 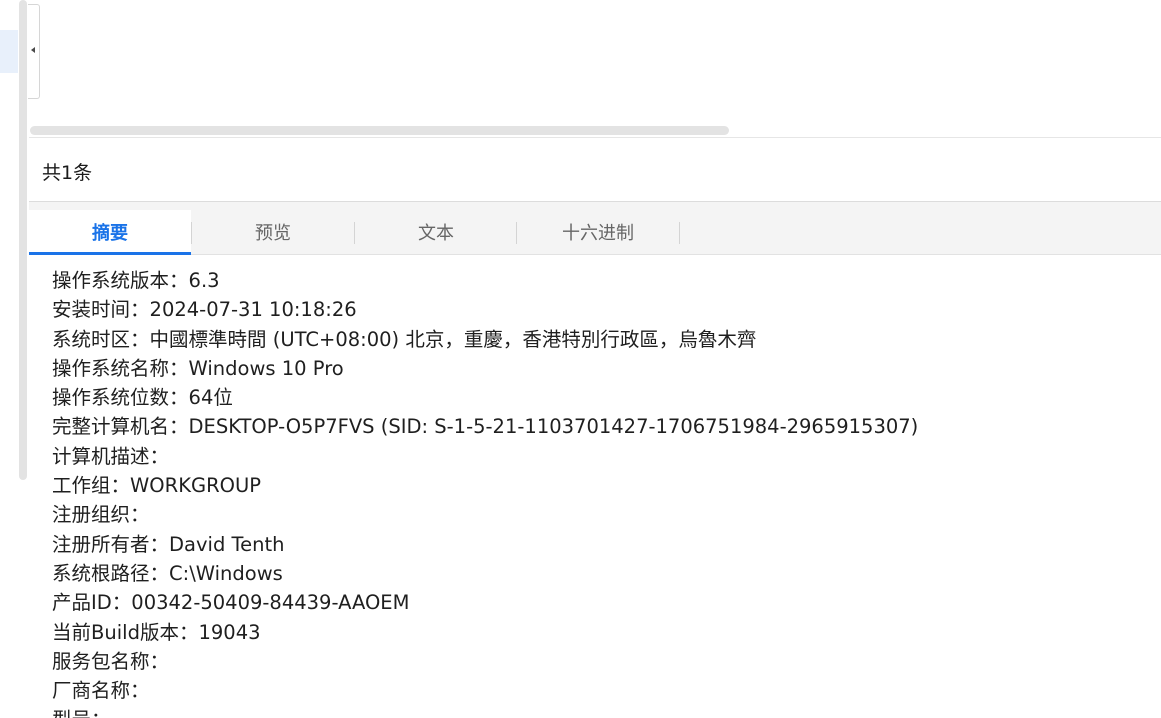 I want to click on tab-hex: 十六进制, so click(x=598, y=232).